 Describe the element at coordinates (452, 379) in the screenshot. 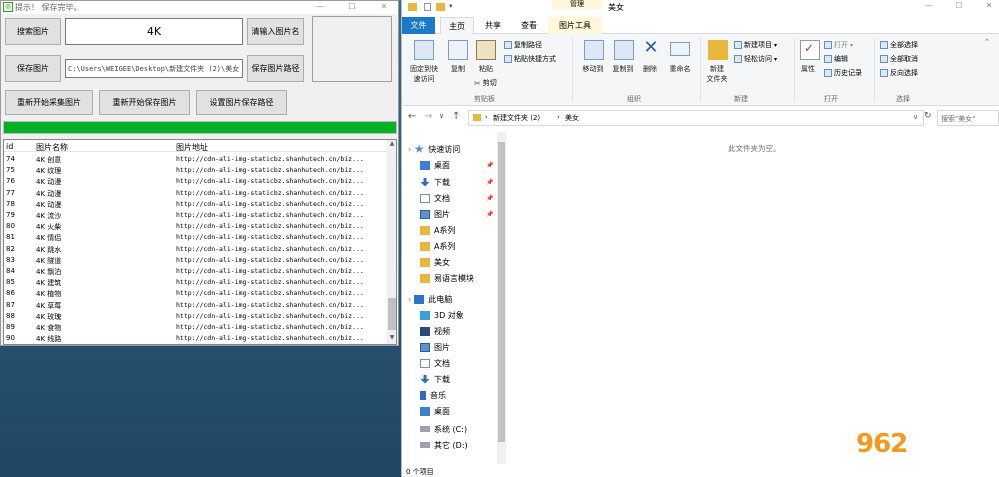

I see `nav-item: 下载` at that location.